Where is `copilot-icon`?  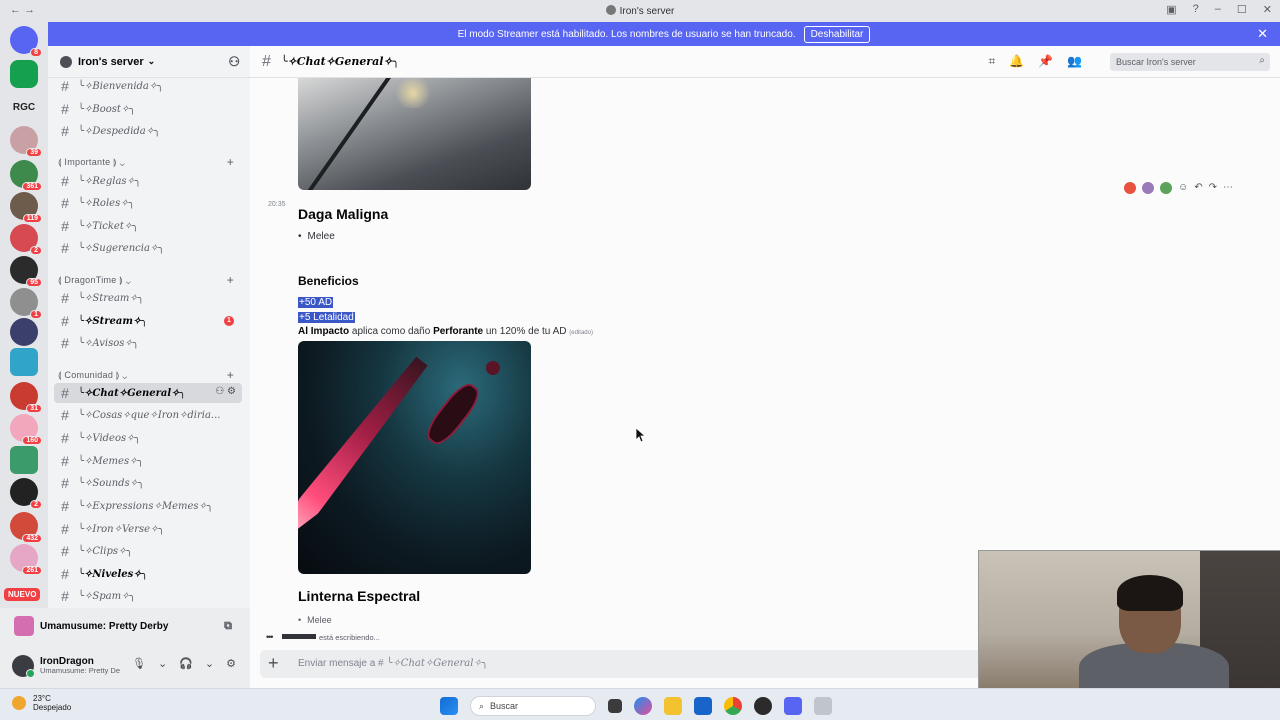
copilot-icon is located at coordinates (643, 706).